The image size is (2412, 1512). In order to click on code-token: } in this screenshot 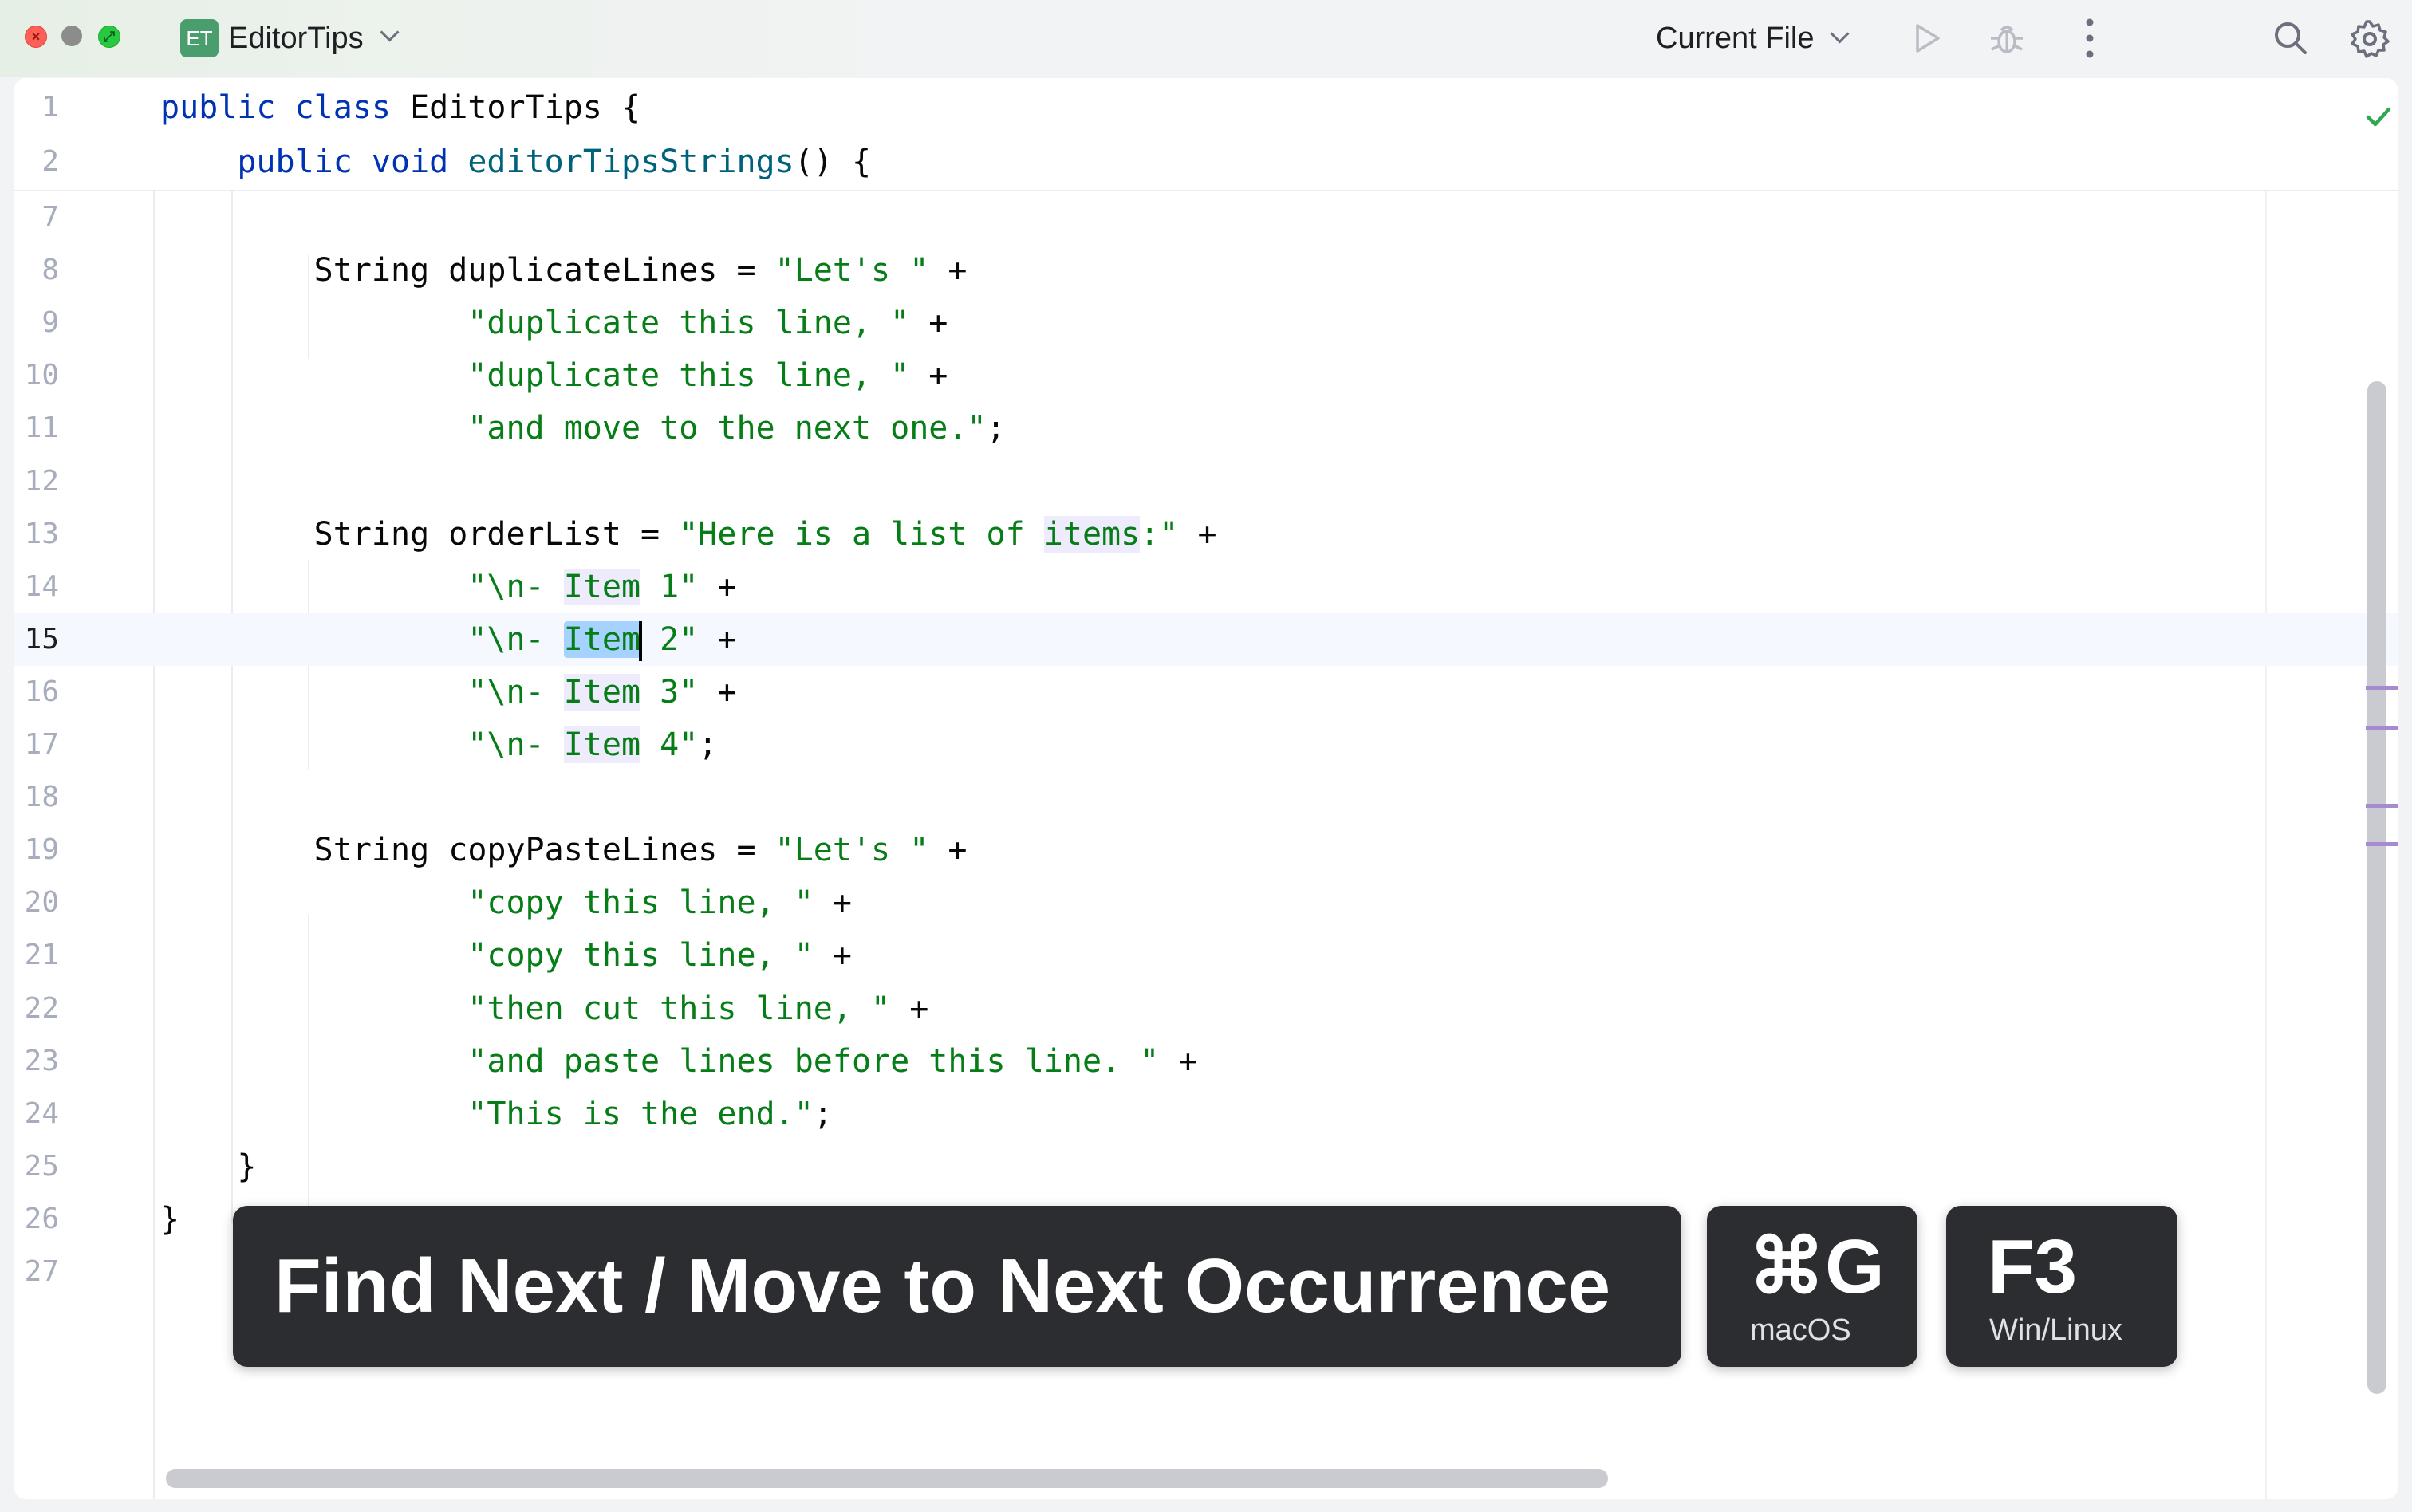, I will do `click(170, 1219)`.